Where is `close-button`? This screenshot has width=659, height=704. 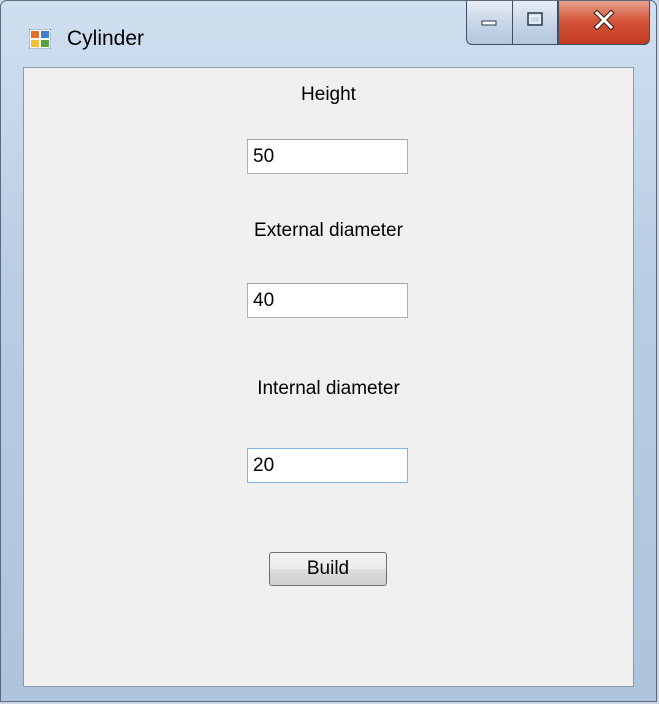 close-button is located at coordinates (604, 23).